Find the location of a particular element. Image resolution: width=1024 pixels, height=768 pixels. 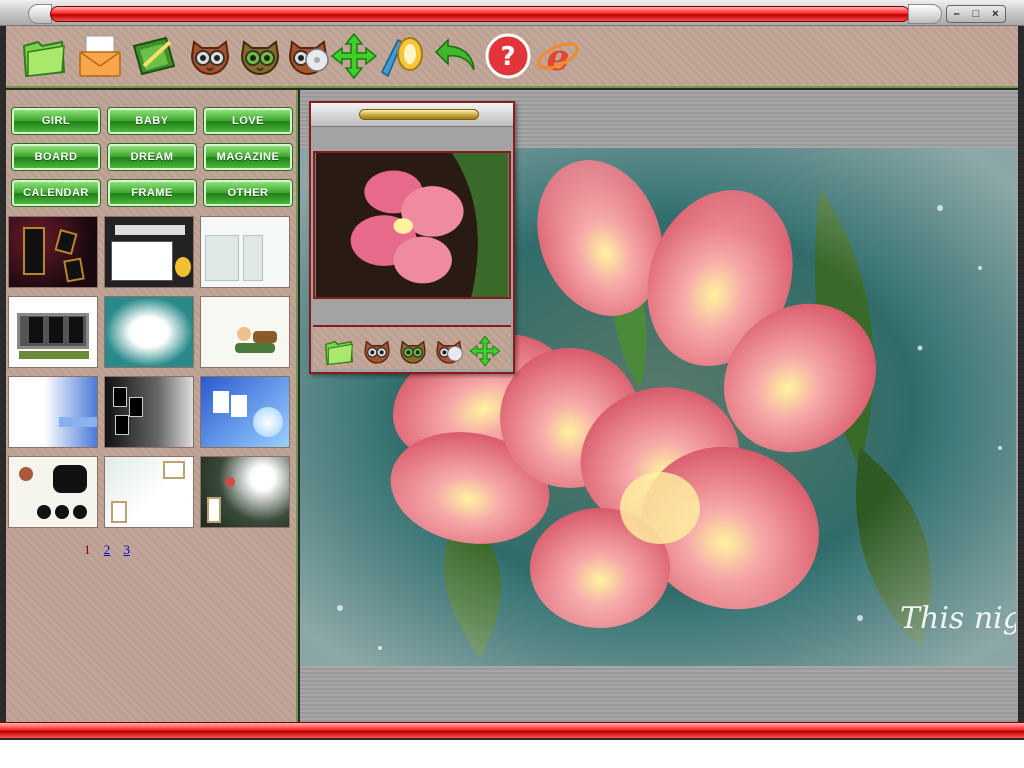

preview-image is located at coordinates (412, 225).